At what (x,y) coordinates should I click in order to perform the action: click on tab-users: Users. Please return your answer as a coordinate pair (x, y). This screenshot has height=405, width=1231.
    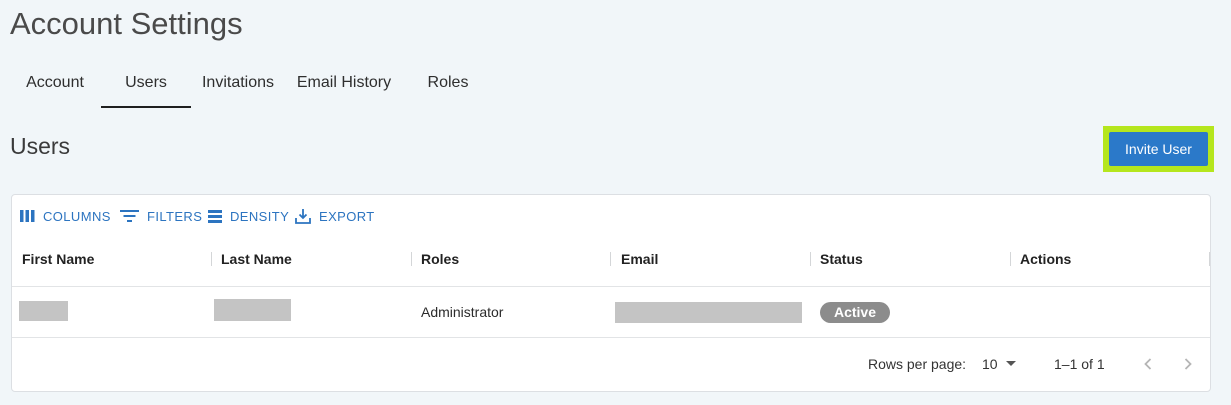
    Looking at the image, I should click on (146, 84).